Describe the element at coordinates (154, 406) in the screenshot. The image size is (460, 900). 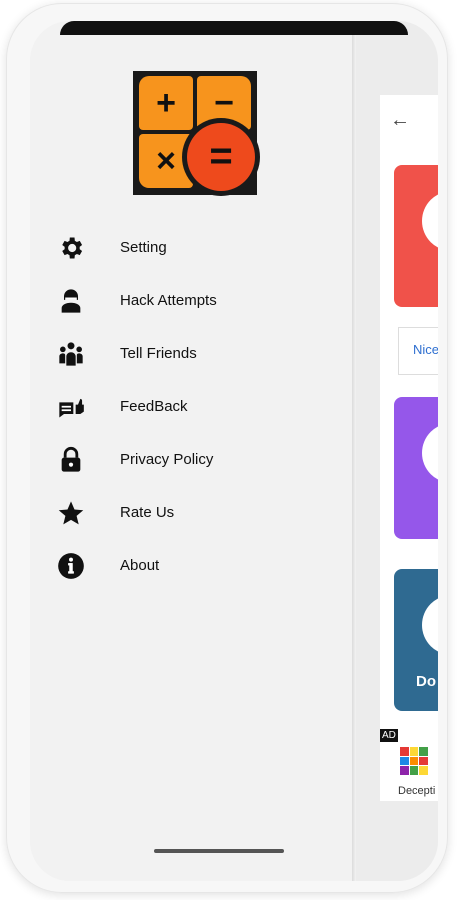
I see `menu-label: FeedBack` at that location.